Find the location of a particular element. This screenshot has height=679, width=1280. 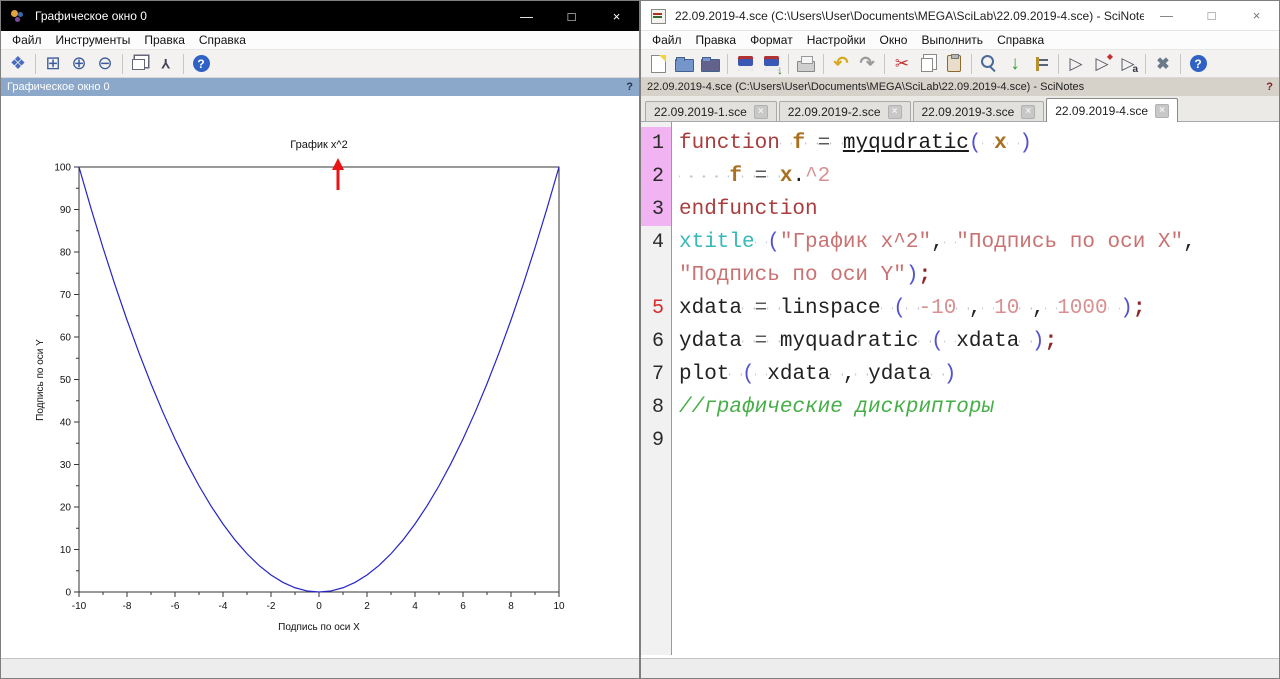

preferences-icon is located at coordinates (1163, 63).